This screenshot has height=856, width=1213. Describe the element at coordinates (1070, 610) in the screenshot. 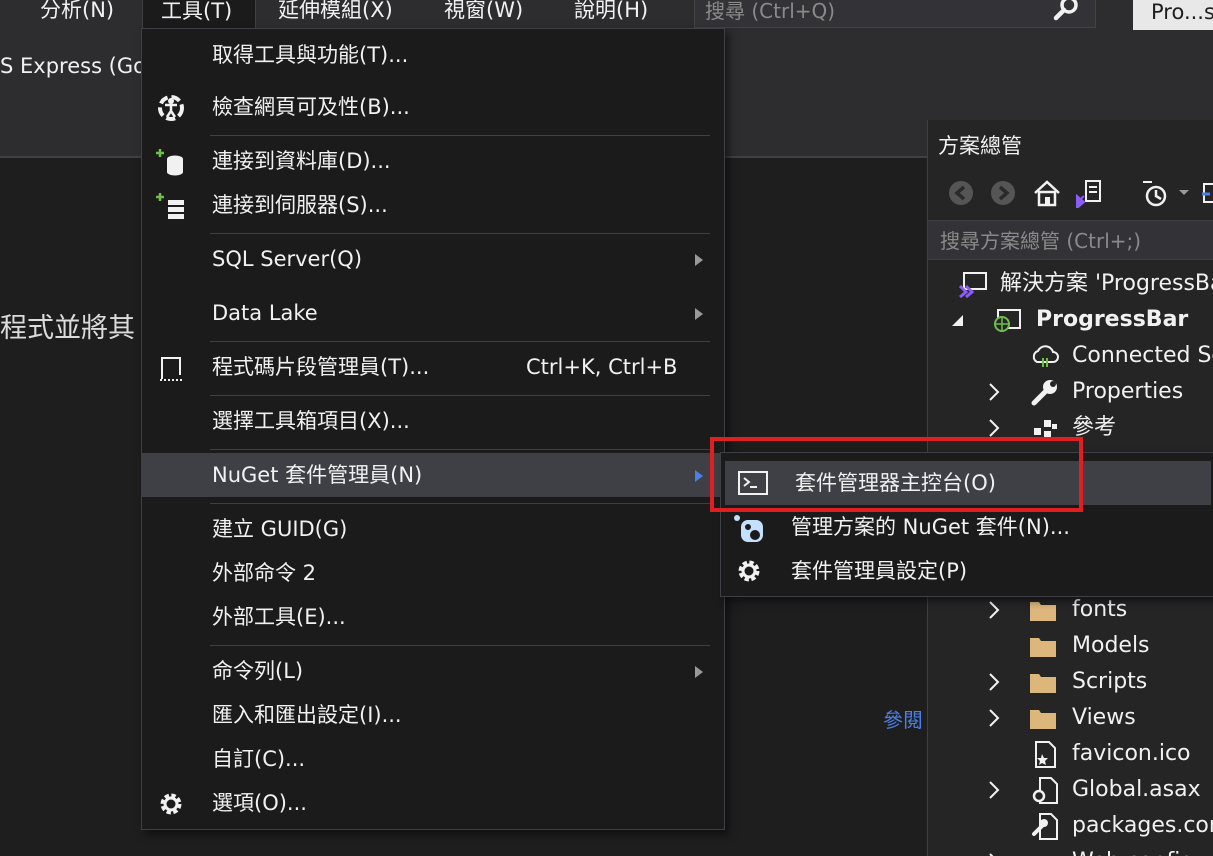

I see `tree-folder-fonts: fonts` at that location.